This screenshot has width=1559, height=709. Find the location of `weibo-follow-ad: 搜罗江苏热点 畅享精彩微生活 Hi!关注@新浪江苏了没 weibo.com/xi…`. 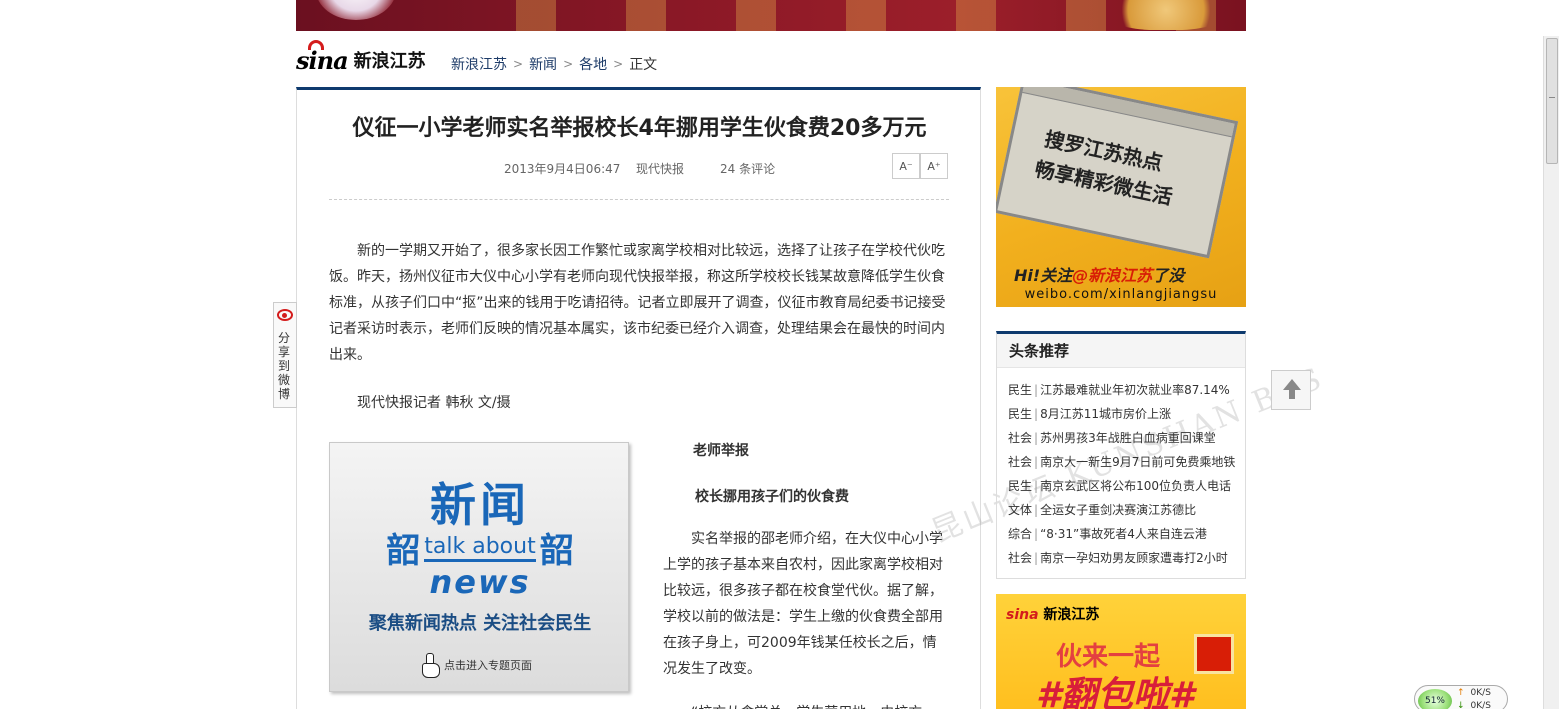

weibo-follow-ad: 搜罗江苏热点 畅享精彩微生活 Hi!关注@新浪江苏了没 weibo.com/xi… is located at coordinates (1121, 197).